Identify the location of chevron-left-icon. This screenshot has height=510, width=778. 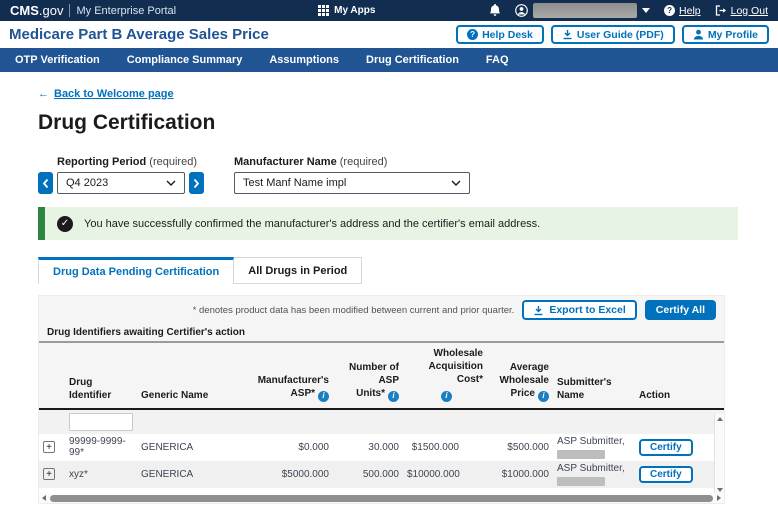
(45, 183).